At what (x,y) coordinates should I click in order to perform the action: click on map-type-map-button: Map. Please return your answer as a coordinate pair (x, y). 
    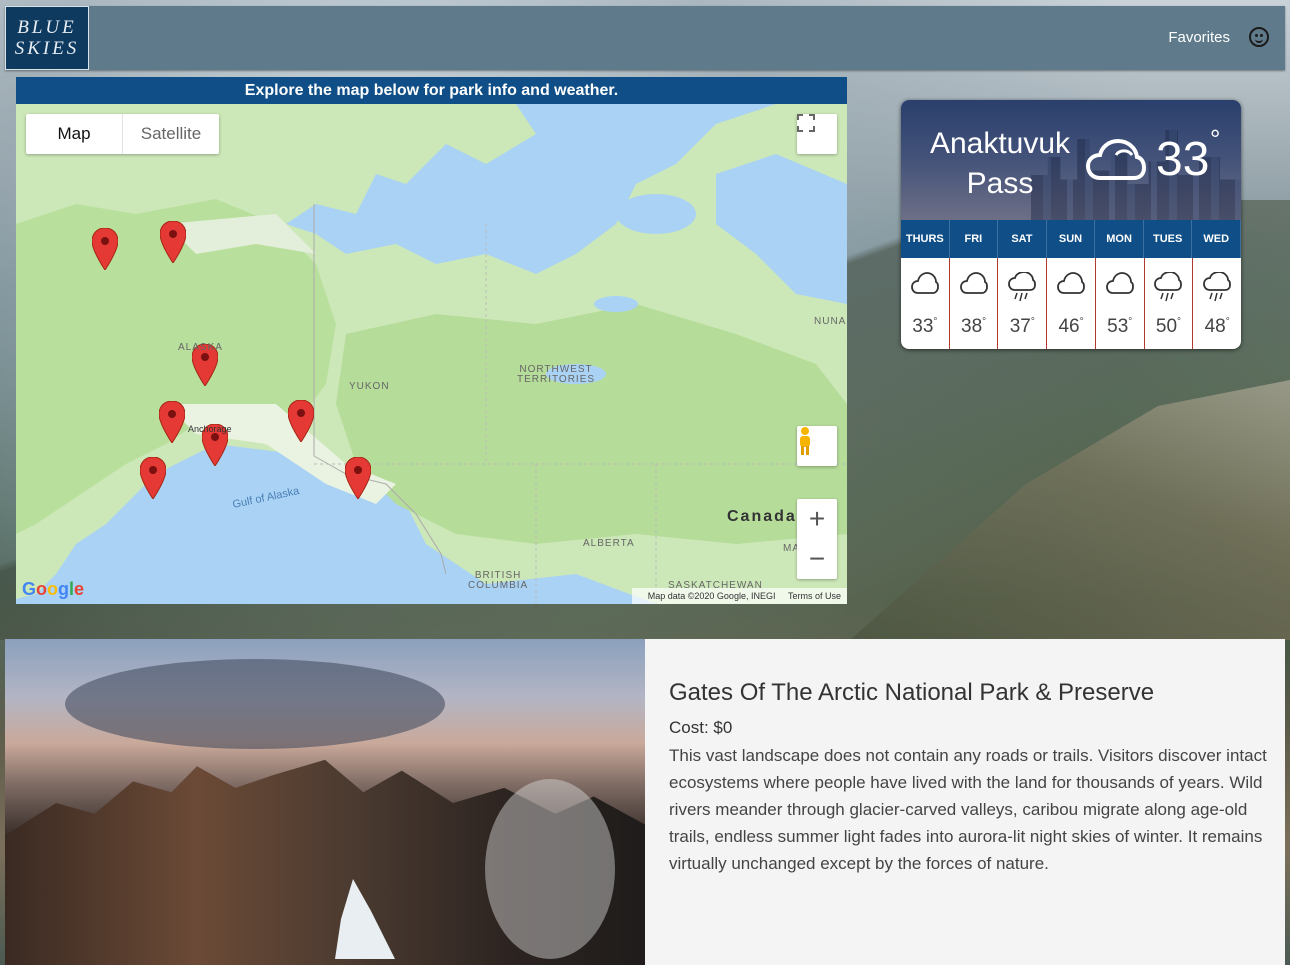
    Looking at the image, I should click on (74, 134).